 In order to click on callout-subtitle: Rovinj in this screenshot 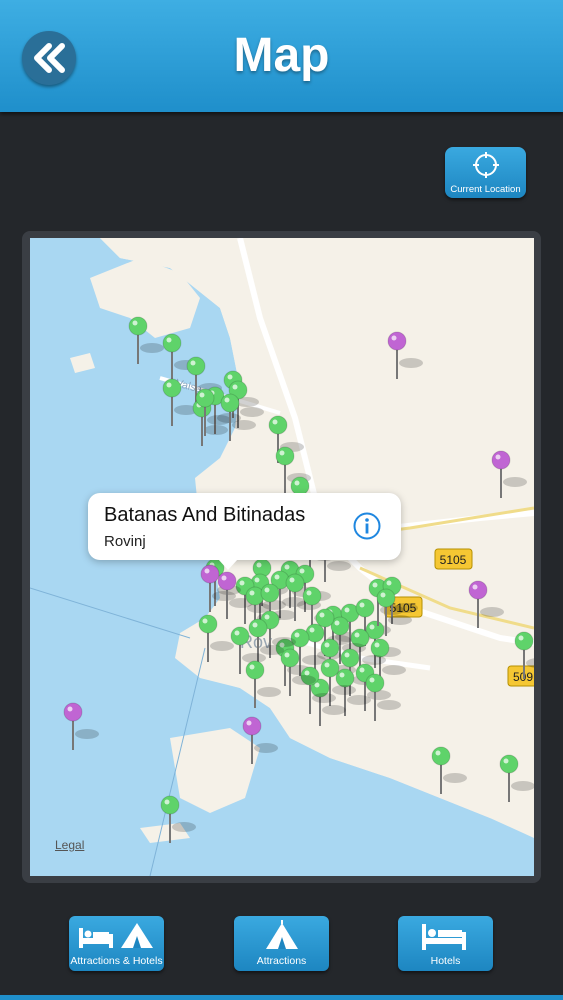, I will do `click(125, 541)`.